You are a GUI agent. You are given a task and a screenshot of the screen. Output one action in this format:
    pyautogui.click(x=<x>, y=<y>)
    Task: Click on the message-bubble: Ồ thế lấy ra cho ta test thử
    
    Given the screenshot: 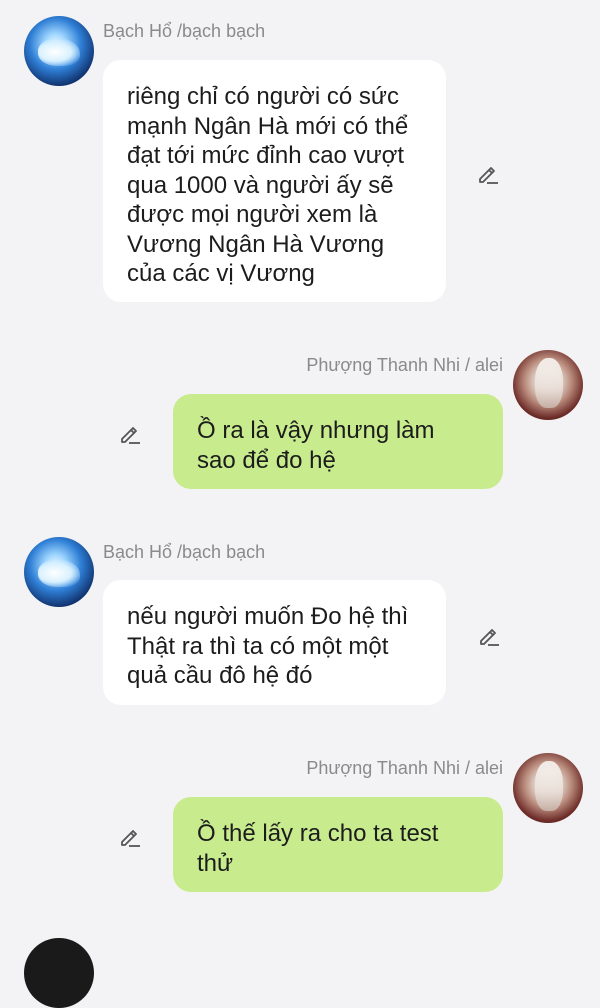 What is the action you would take?
    pyautogui.click(x=338, y=844)
    